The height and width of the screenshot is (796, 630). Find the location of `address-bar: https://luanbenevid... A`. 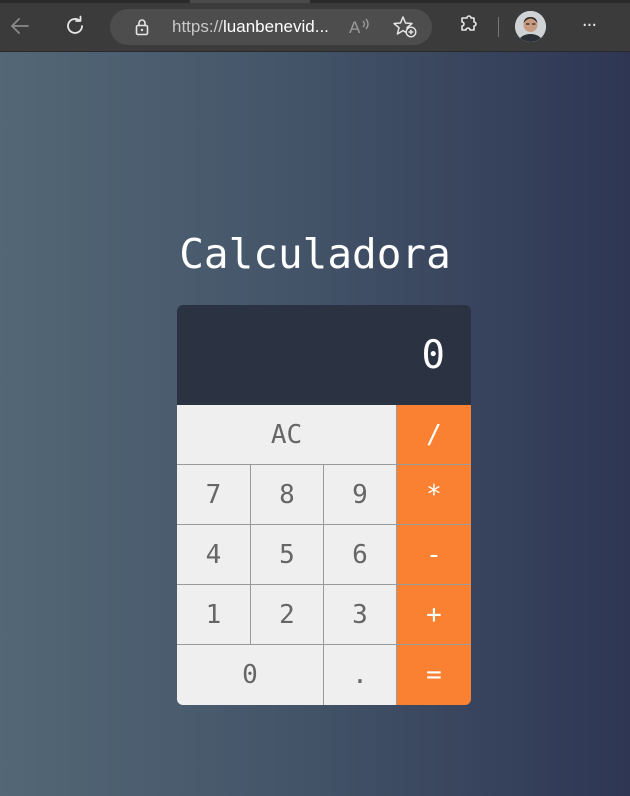

address-bar: https://luanbenevid... A is located at coordinates (271, 27).